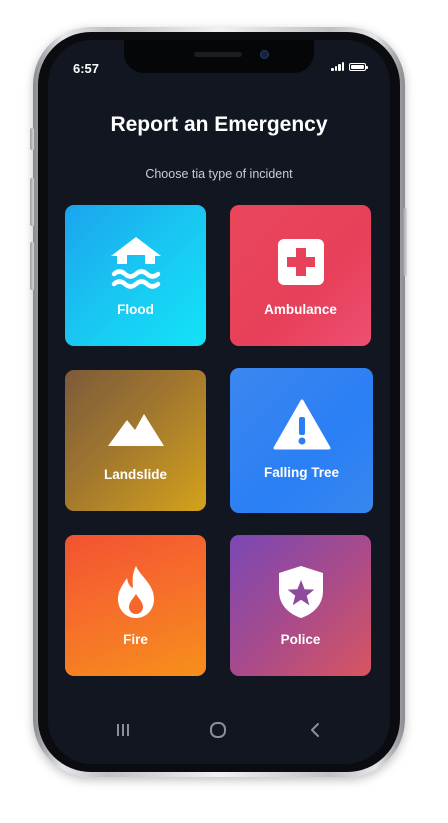 The width and height of the screenshot is (448, 823). I want to click on status-time: 6:57, so click(86, 68).